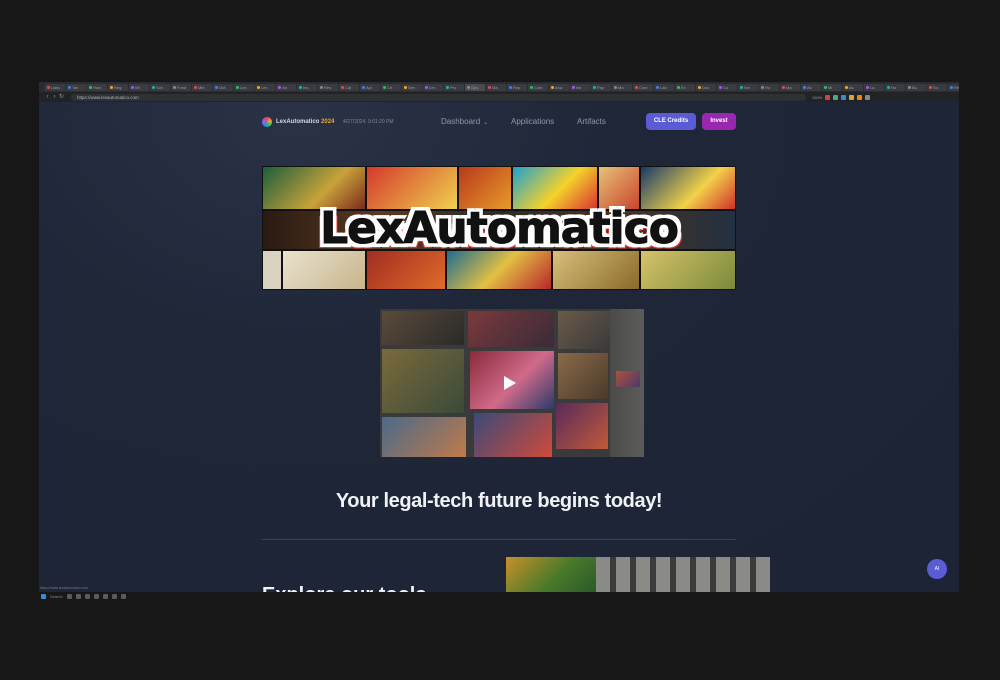 This screenshot has width=1000, height=680. I want to click on chat-button: AI, so click(937, 569).